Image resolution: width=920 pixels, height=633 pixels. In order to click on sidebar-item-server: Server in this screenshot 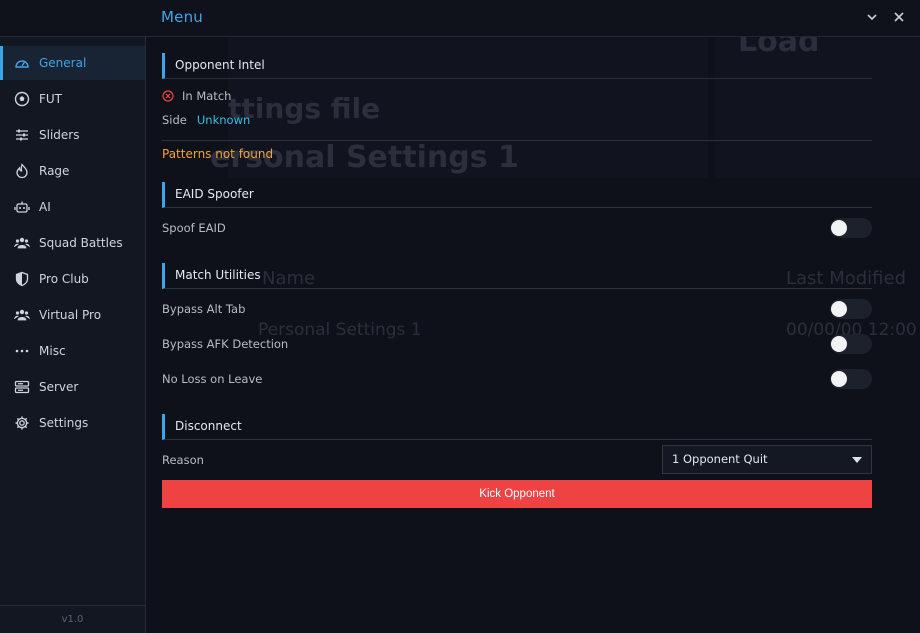, I will do `click(72, 387)`.